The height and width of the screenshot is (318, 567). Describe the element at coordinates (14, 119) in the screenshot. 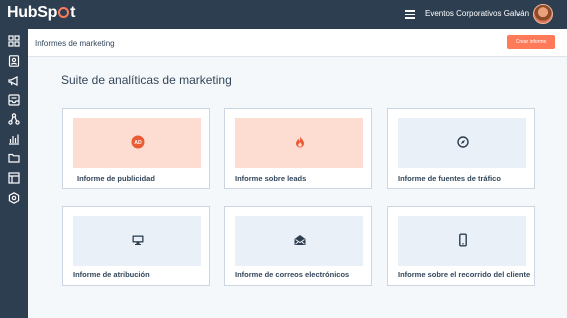

I see `network-icon` at that location.